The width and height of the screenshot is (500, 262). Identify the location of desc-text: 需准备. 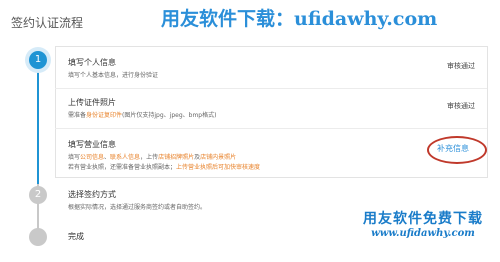
(77, 115).